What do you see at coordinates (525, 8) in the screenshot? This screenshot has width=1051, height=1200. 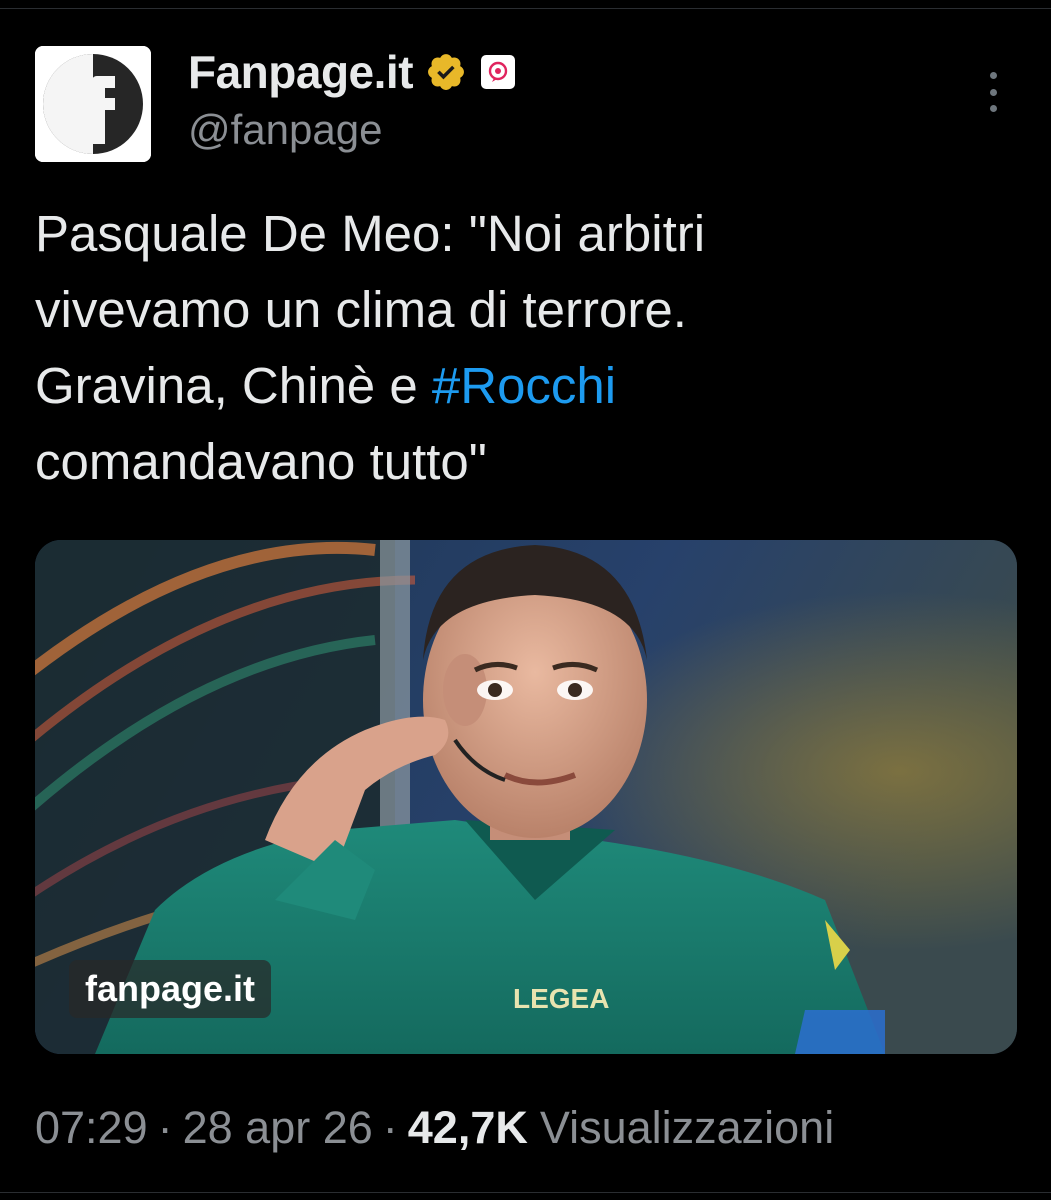 I see `top-divider` at bounding box center [525, 8].